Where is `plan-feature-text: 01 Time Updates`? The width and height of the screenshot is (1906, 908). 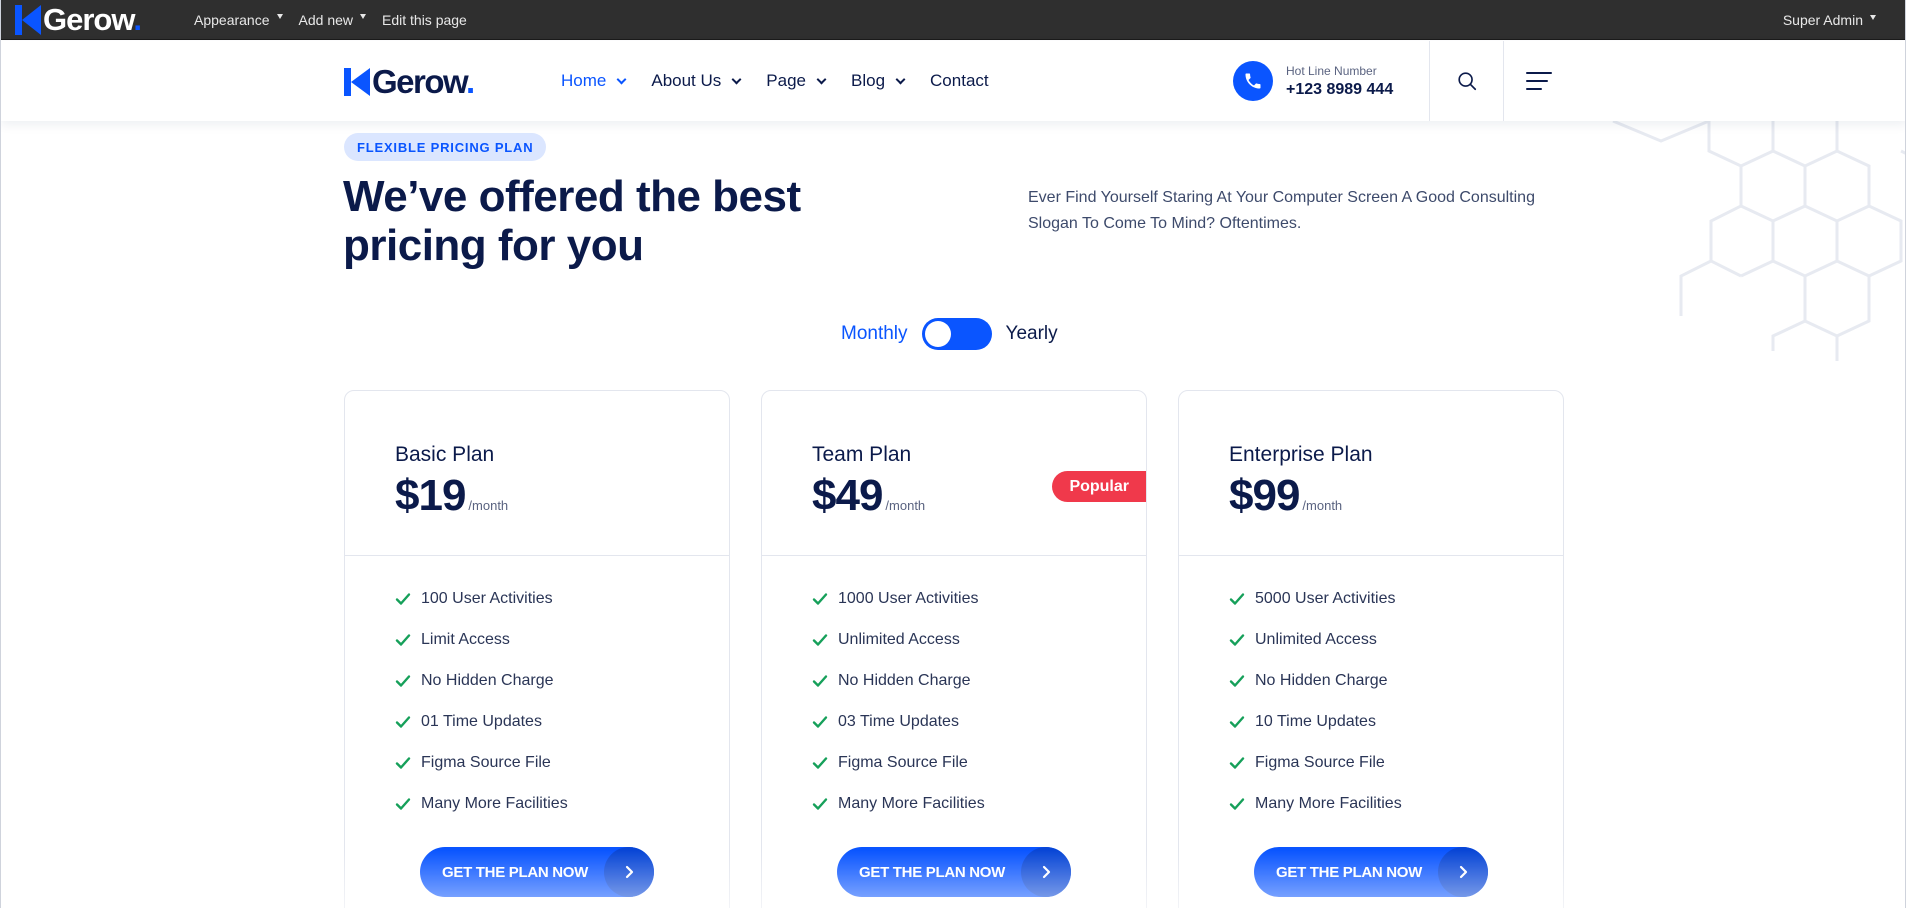
plan-feature-text: 01 Time Updates is located at coordinates (481, 721).